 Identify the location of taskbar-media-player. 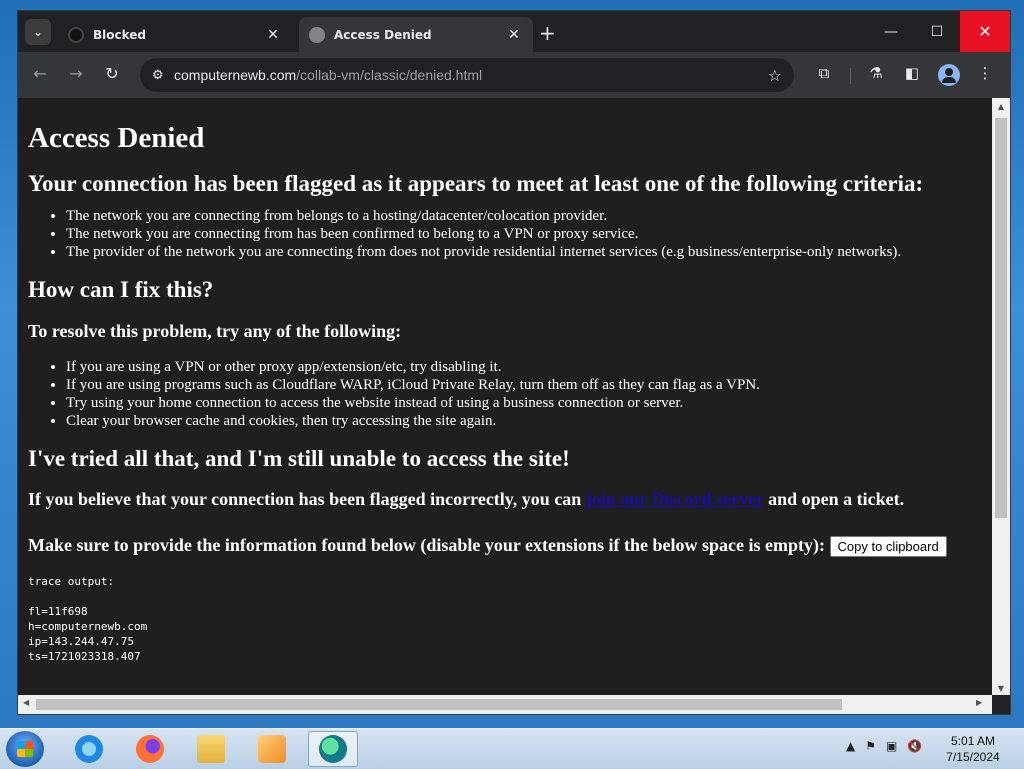
(272, 749).